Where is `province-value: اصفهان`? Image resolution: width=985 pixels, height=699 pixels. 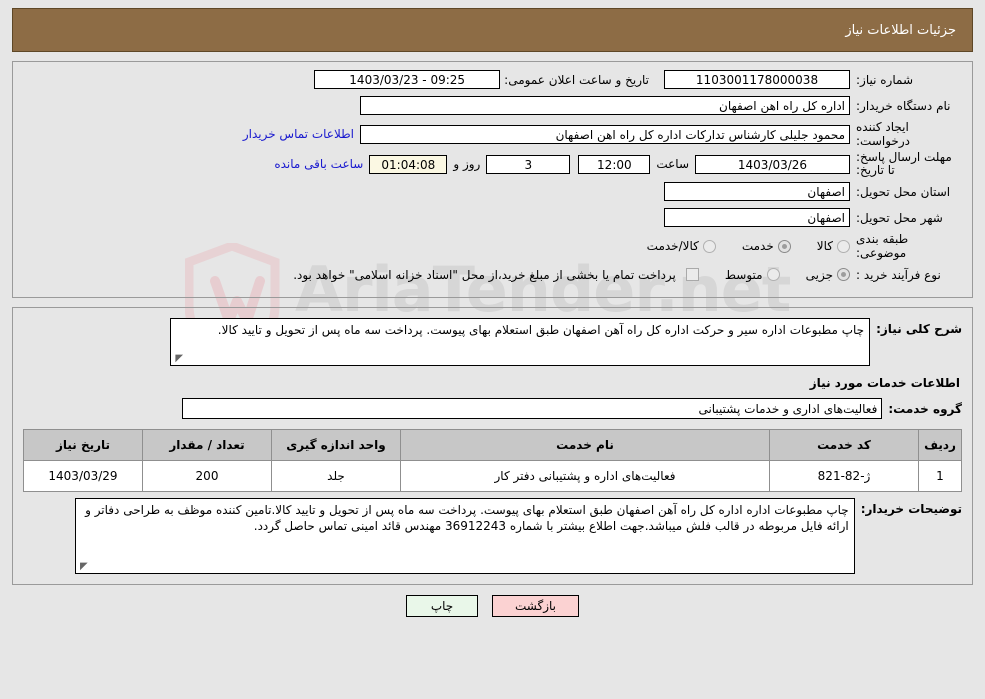 province-value: اصفهان is located at coordinates (757, 191).